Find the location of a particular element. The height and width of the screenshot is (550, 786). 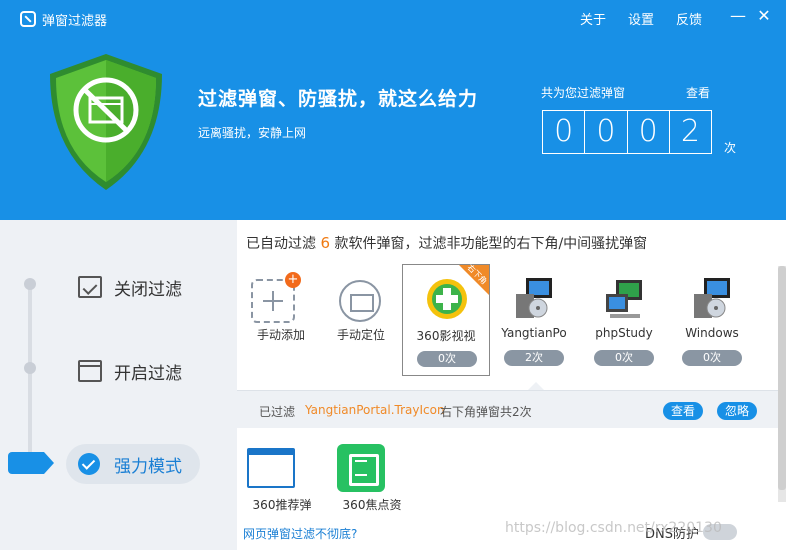

strip-app-name: YangtianPortal.TrayIcon is located at coordinates (375, 410).